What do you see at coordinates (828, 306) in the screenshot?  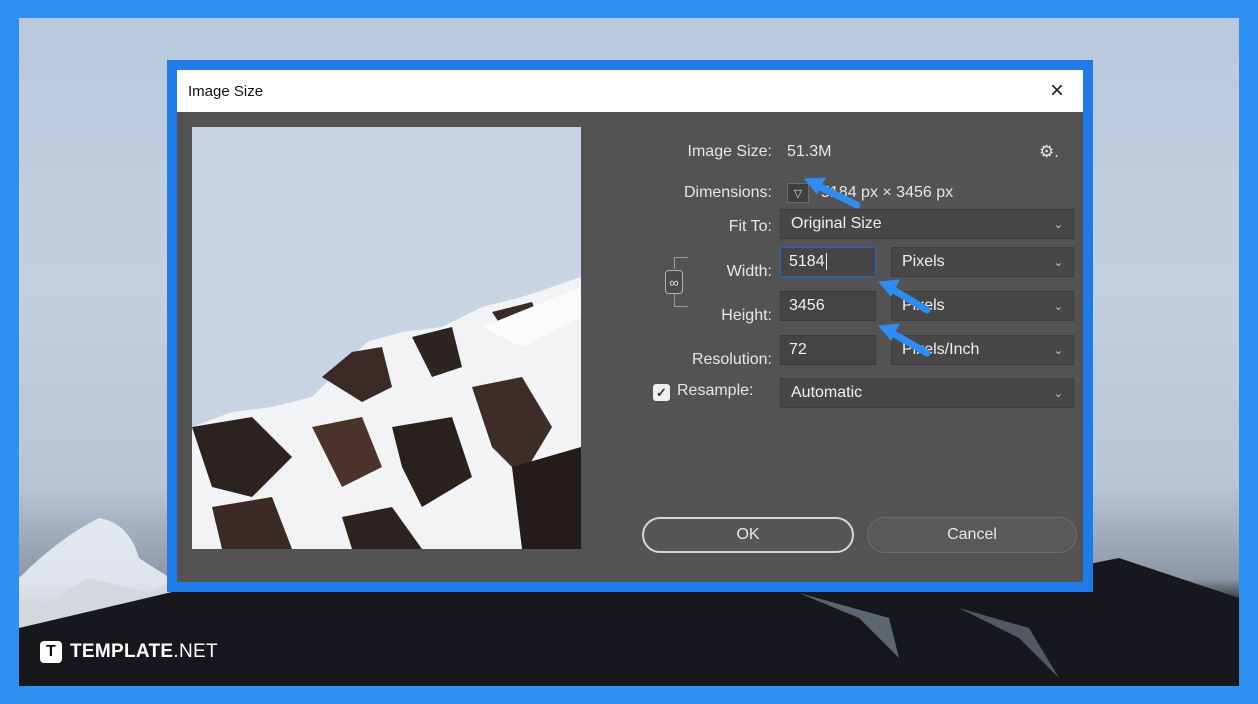 I see `height-input: 3456` at bounding box center [828, 306].